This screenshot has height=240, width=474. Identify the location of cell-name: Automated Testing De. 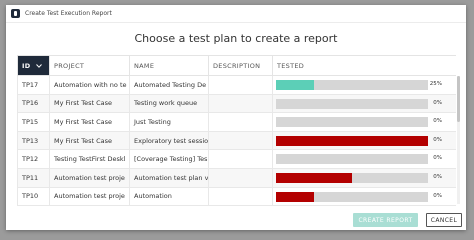
(169, 85).